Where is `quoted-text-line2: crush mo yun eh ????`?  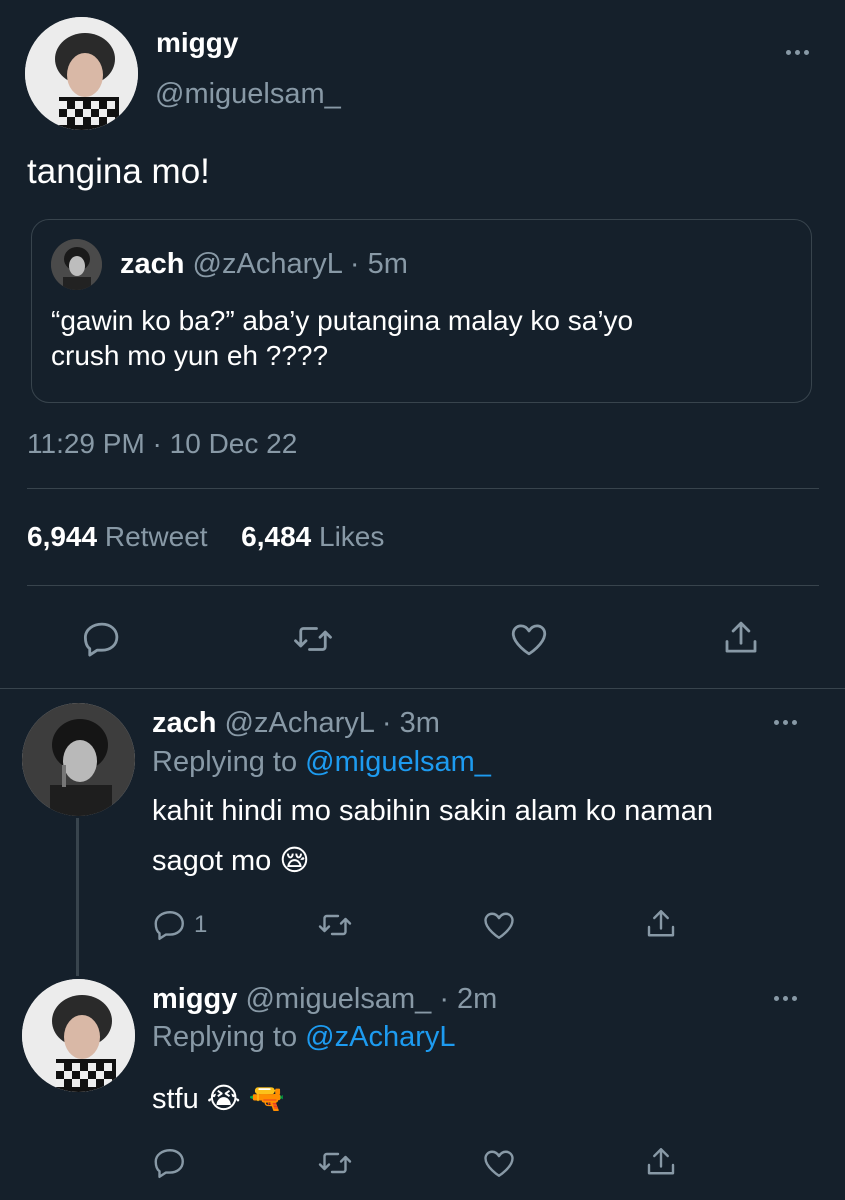
quoted-text-line2: crush mo yun eh ???? is located at coordinates (190, 355).